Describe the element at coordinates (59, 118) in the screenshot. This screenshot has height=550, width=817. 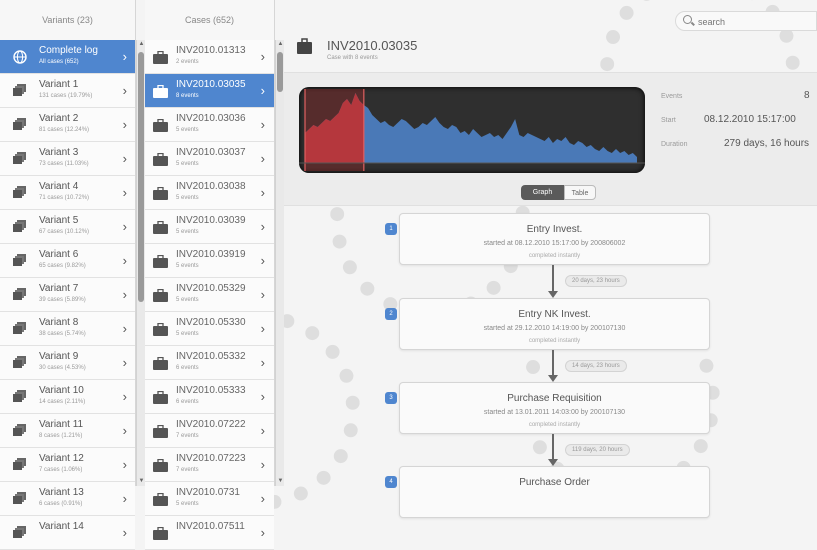
I see `variant-title: Variant 2` at that location.